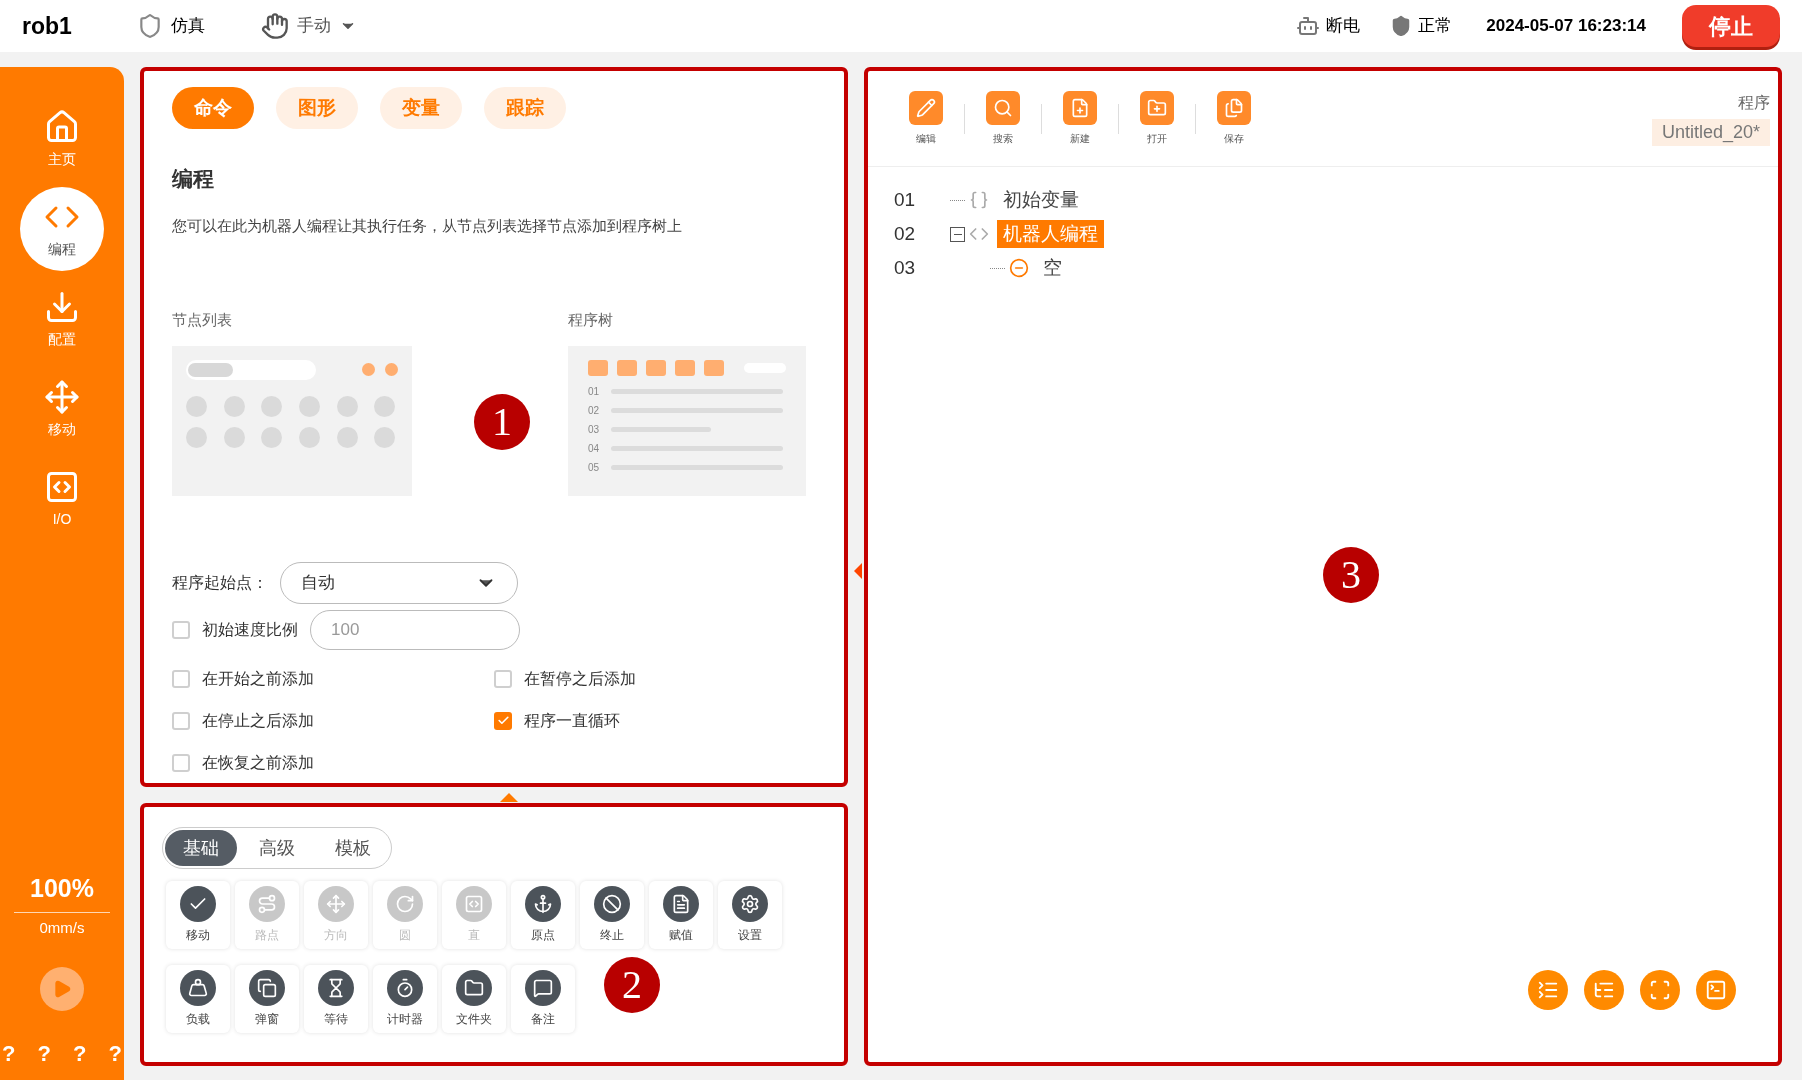  Describe the element at coordinates (336, 999) in the screenshot. I see `node-item: 等待` at that location.